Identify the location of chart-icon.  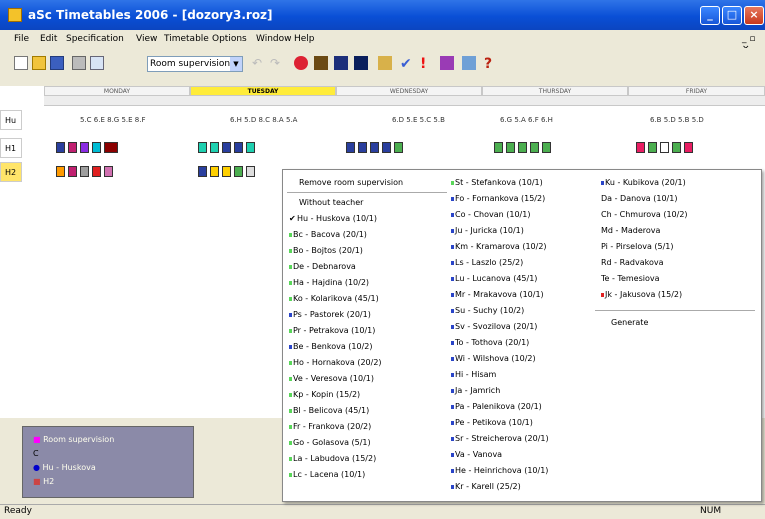
(469, 63).